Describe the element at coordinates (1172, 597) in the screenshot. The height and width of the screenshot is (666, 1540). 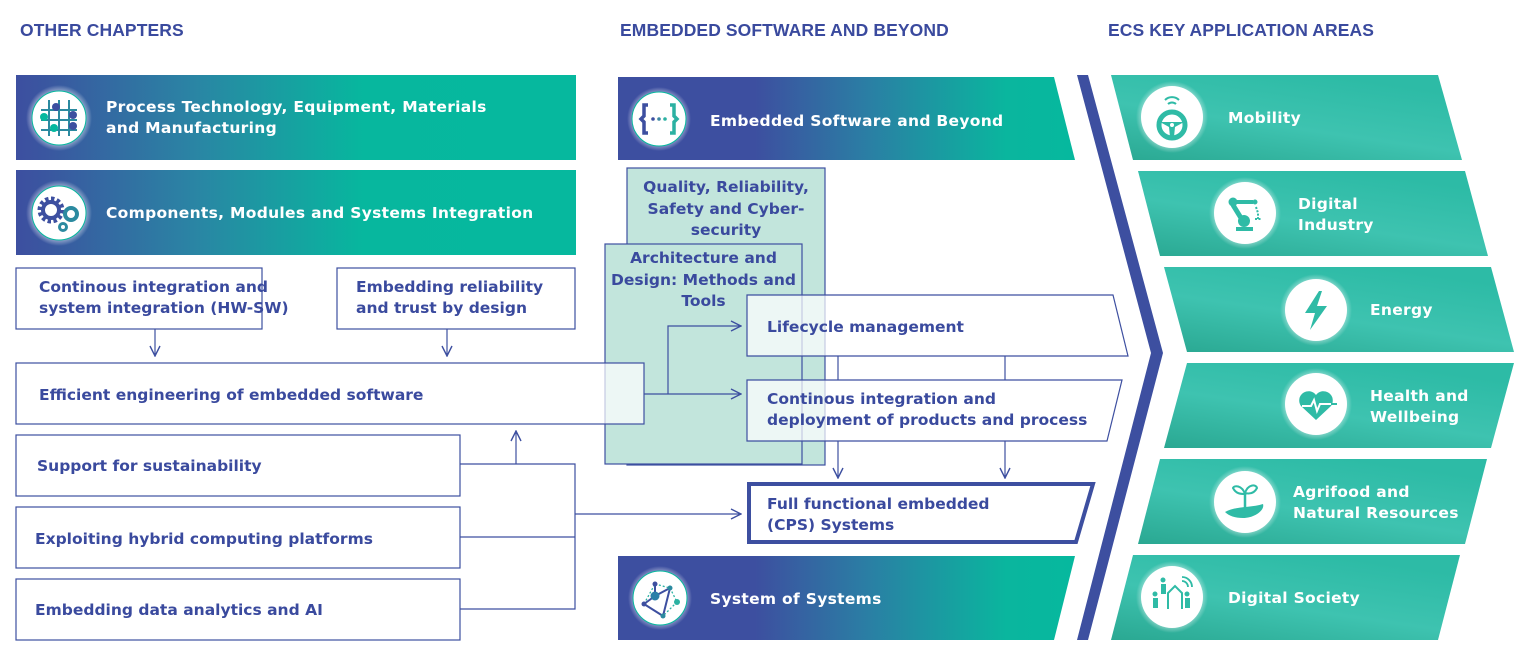
I see `people-city-icon` at that location.